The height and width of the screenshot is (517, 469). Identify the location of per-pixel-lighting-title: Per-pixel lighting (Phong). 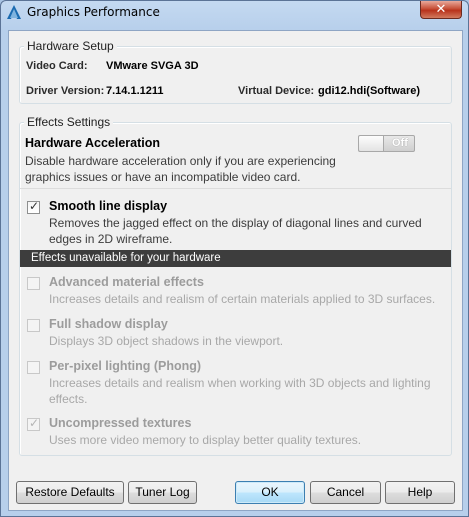
(125, 366).